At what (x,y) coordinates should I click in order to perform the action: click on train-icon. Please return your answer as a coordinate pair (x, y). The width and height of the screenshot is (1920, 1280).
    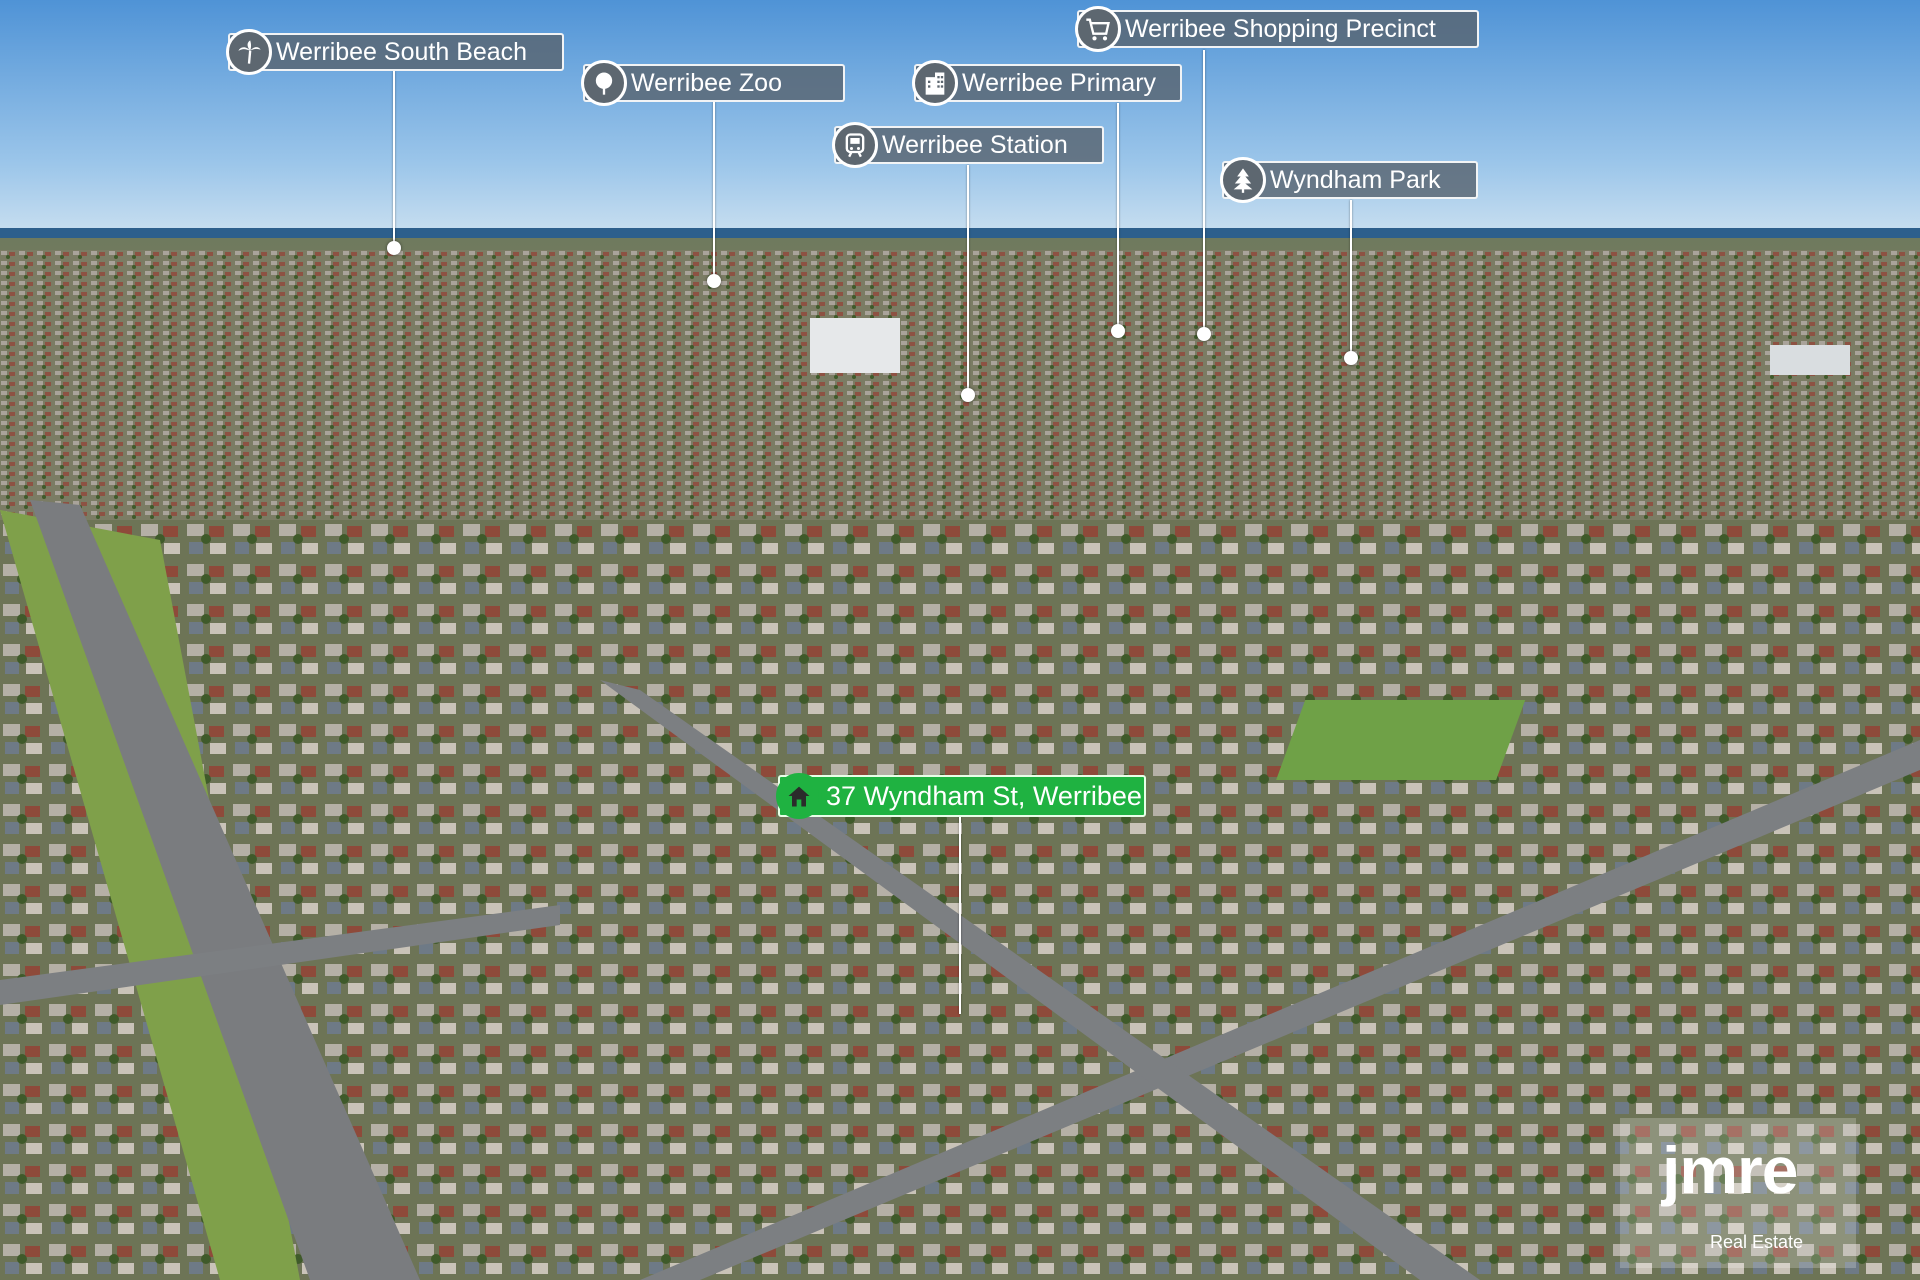
    Looking at the image, I should click on (855, 145).